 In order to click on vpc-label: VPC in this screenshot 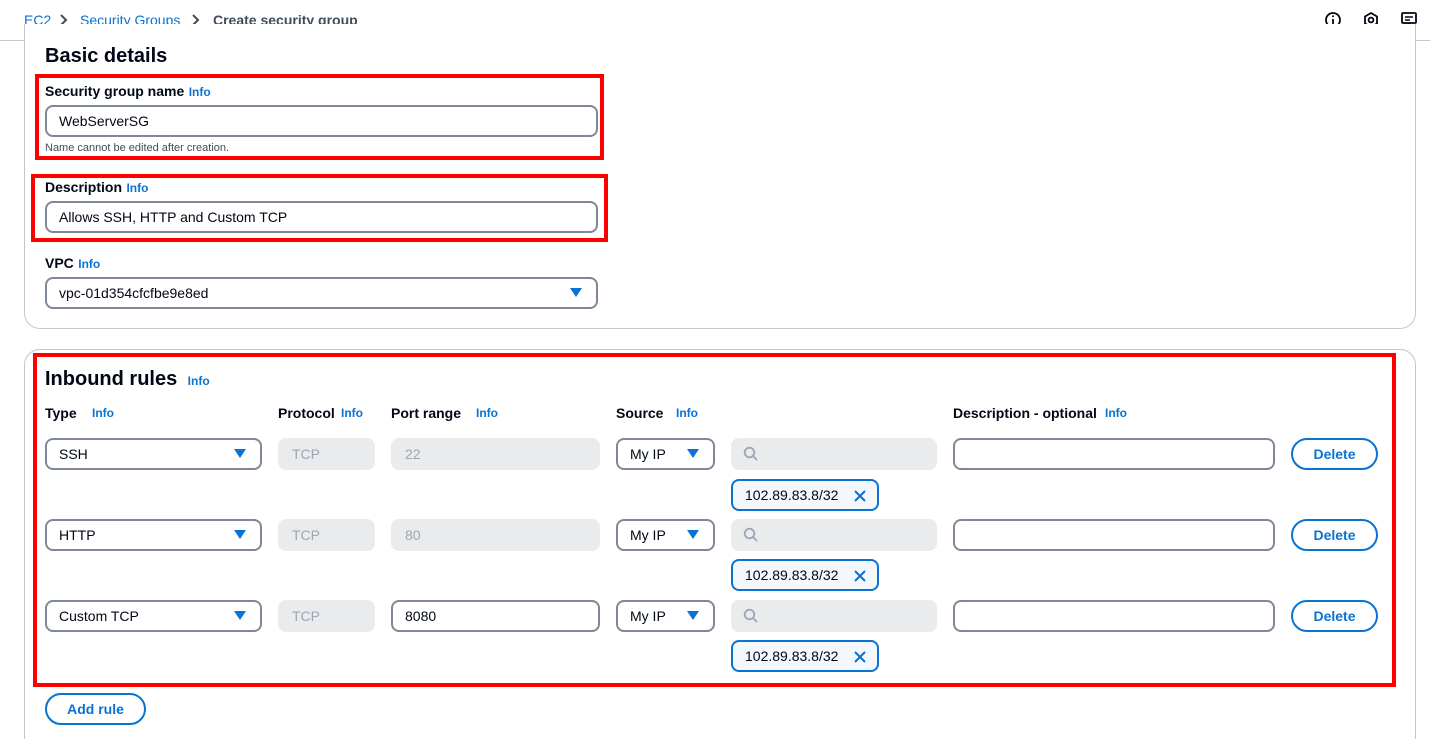, I will do `click(59, 263)`.